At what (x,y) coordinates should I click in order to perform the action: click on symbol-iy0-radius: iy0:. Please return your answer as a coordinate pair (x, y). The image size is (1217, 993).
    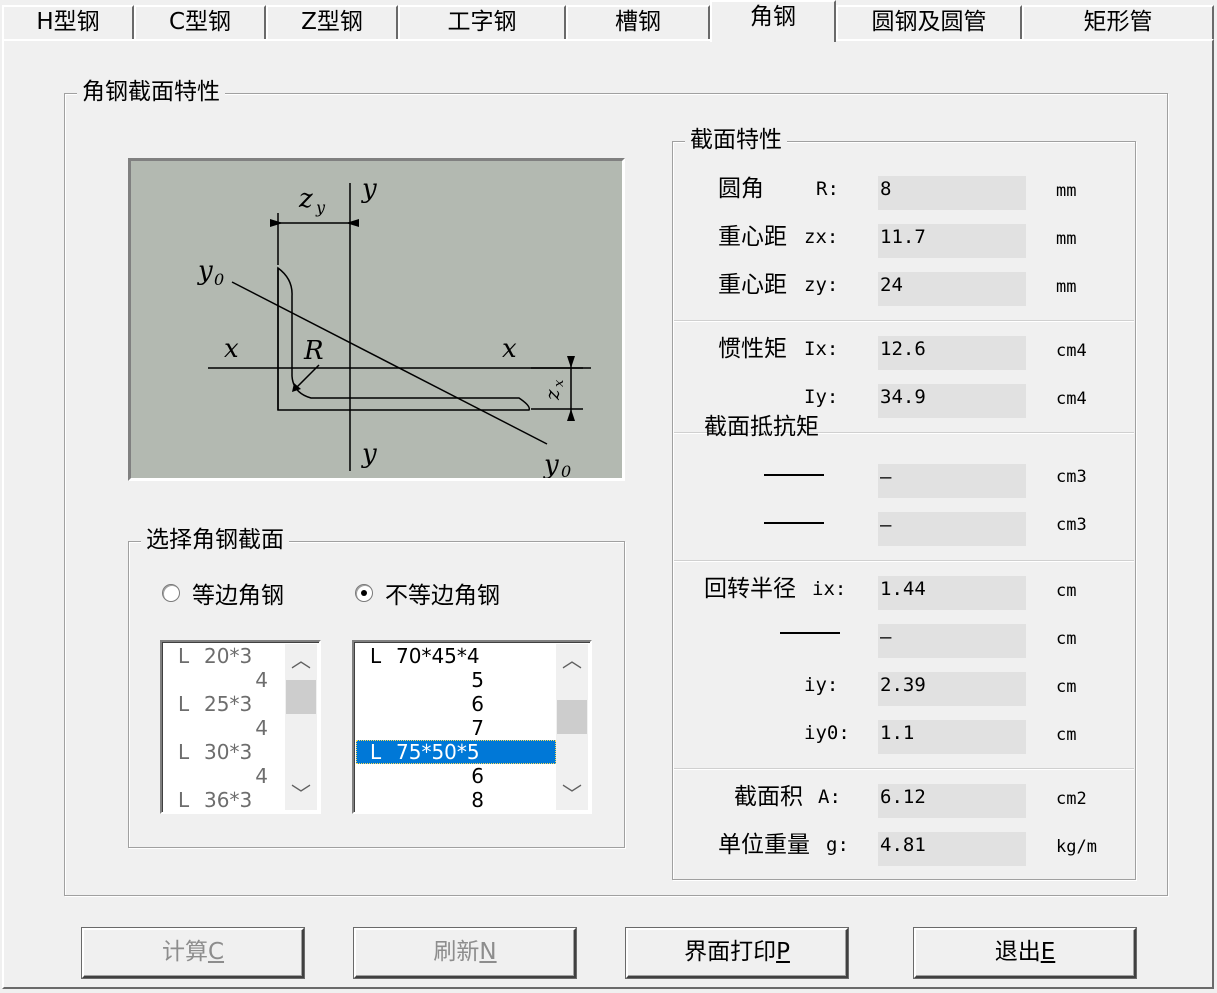
    Looking at the image, I should click on (827, 733).